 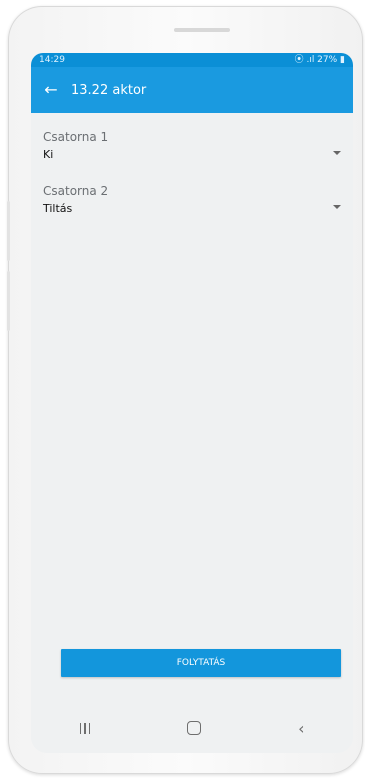 I want to click on status-bar: 14:29 ⦿ .ıl 27% ▮, so click(x=192, y=60).